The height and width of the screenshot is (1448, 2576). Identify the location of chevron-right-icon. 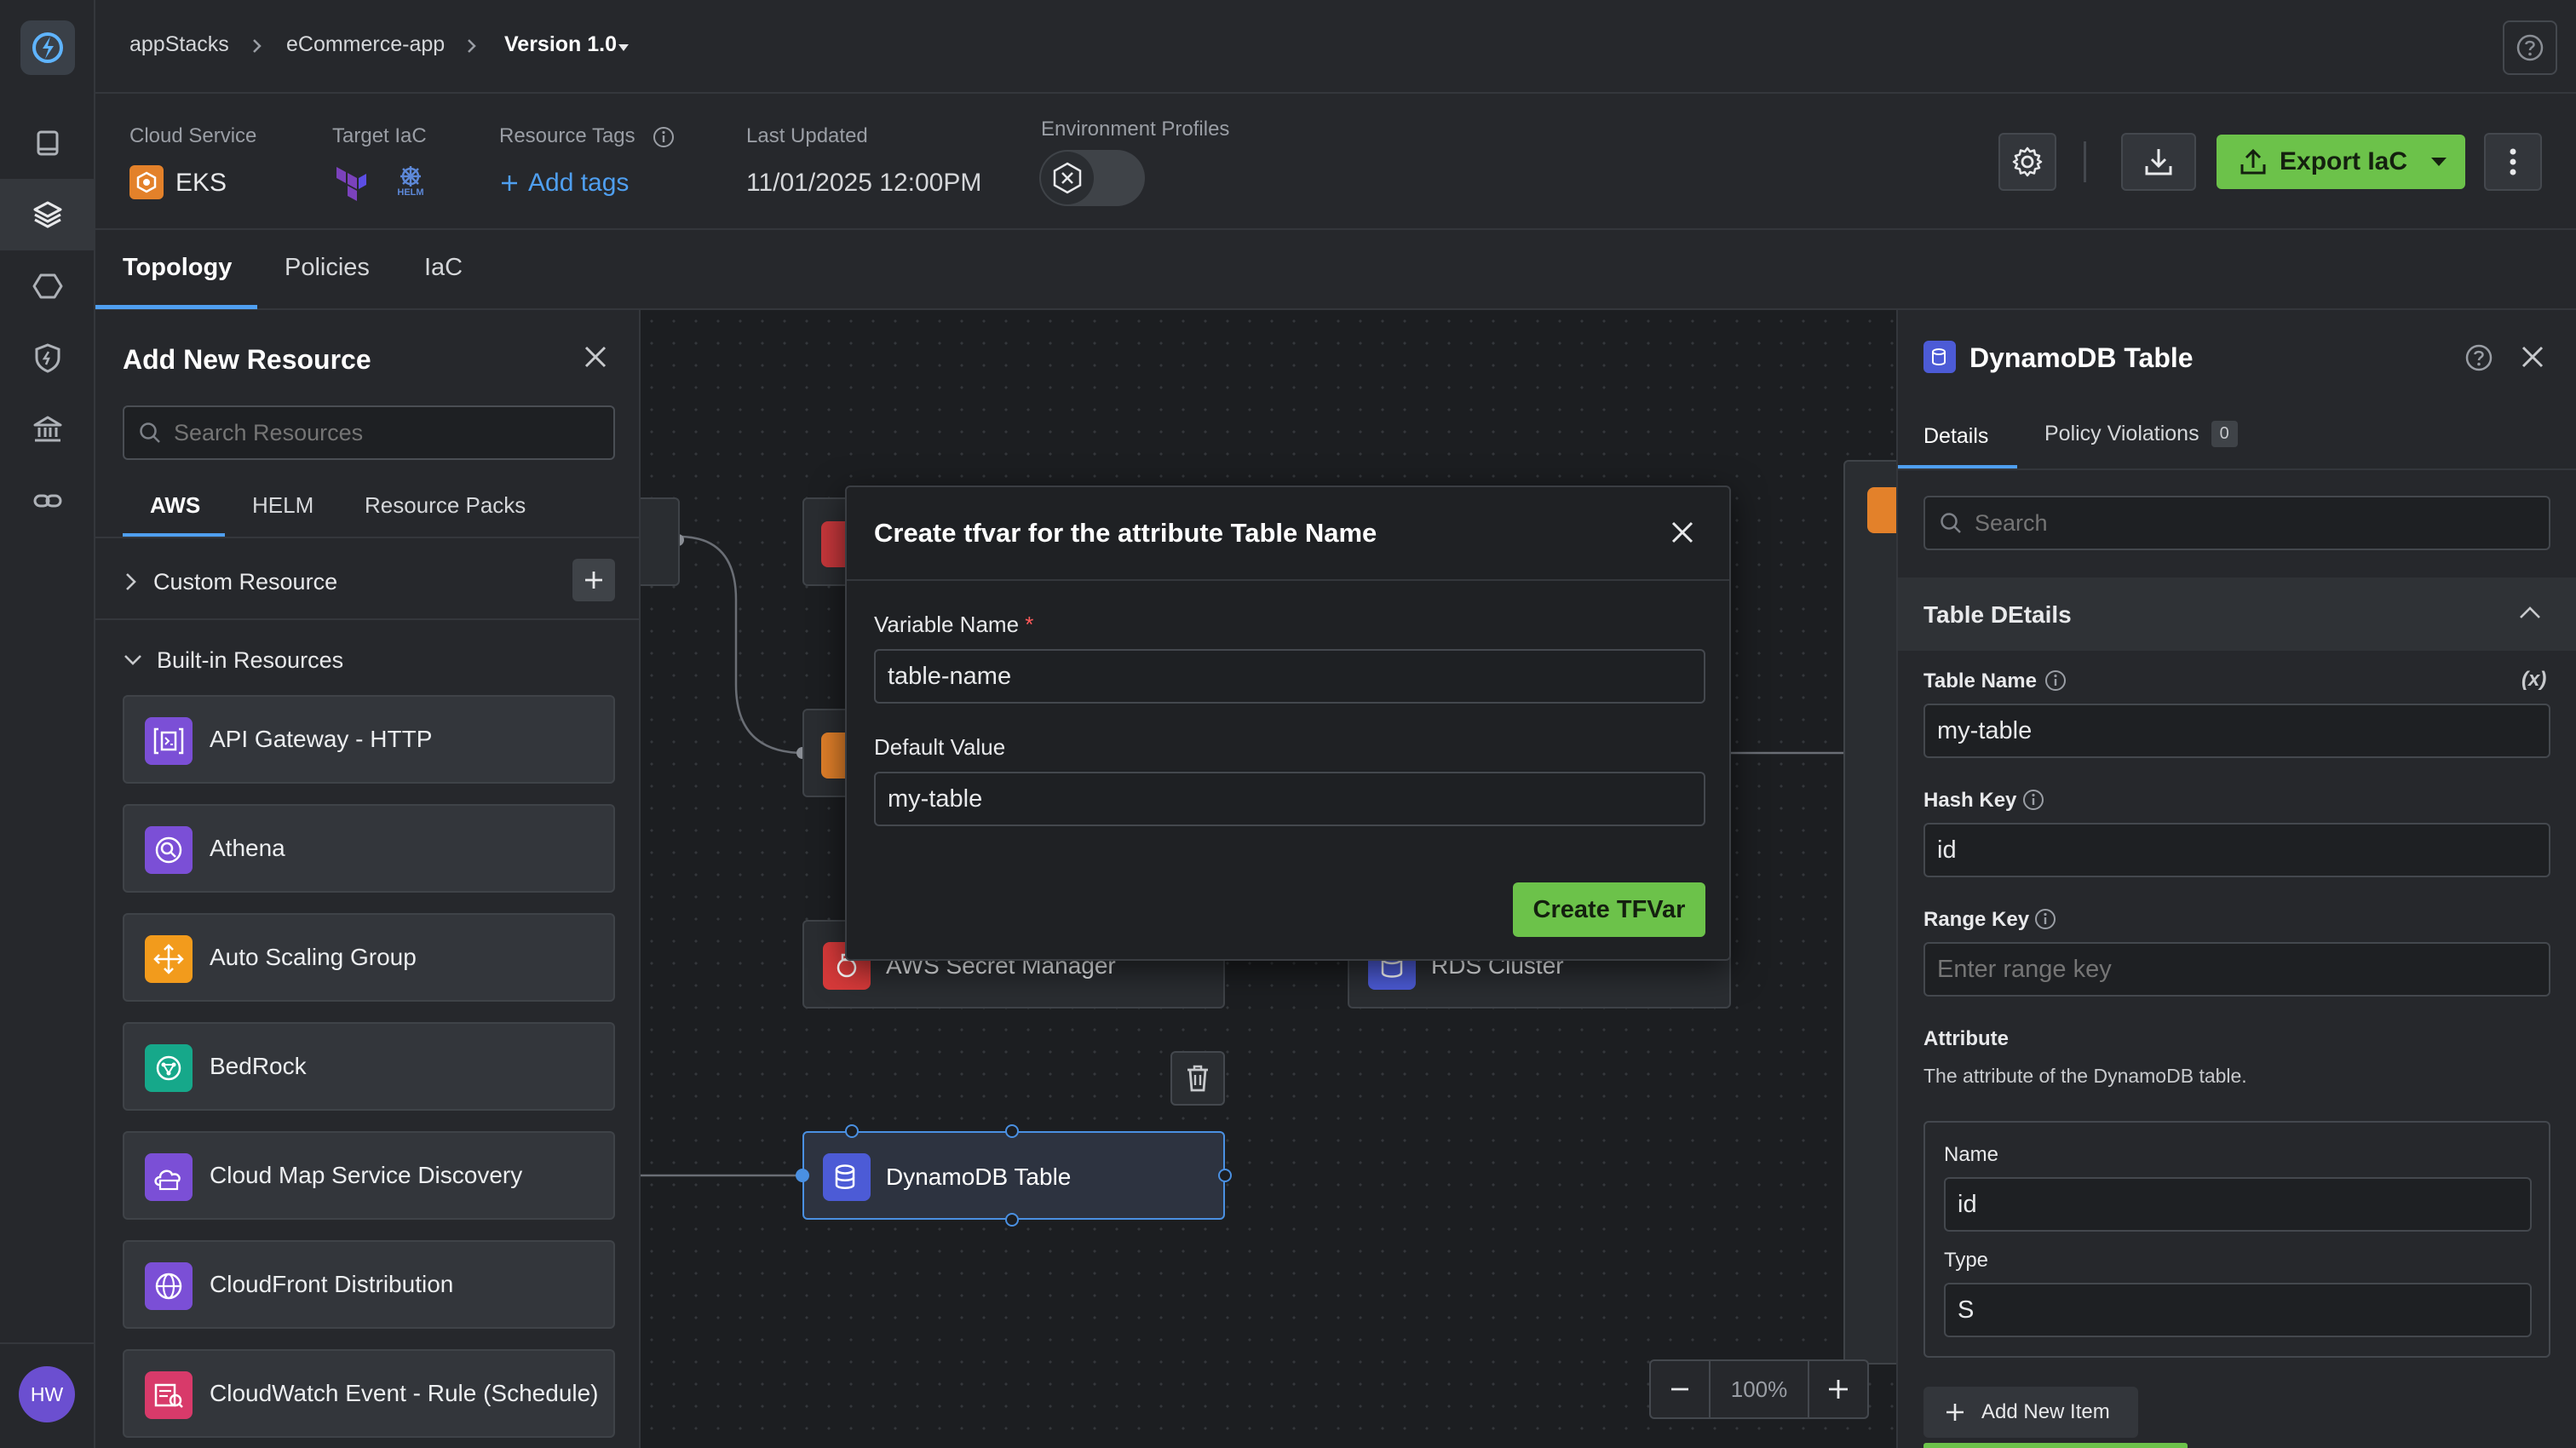
(131, 582).